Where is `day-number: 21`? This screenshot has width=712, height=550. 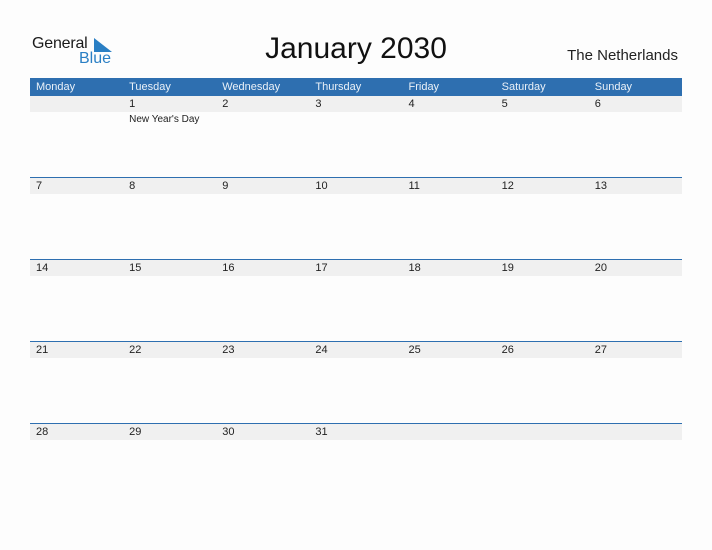
day-number: 21 is located at coordinates (42, 350).